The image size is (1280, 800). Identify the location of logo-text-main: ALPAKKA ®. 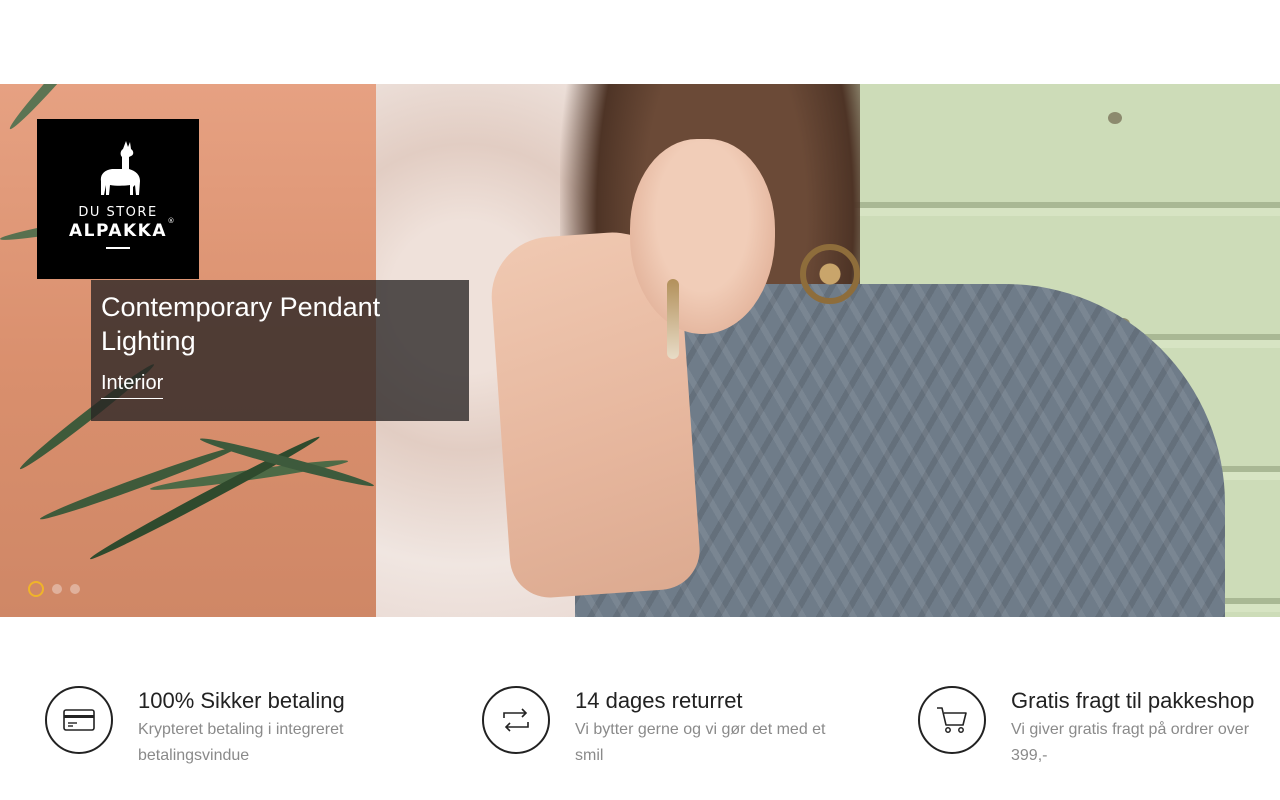
(121, 229).